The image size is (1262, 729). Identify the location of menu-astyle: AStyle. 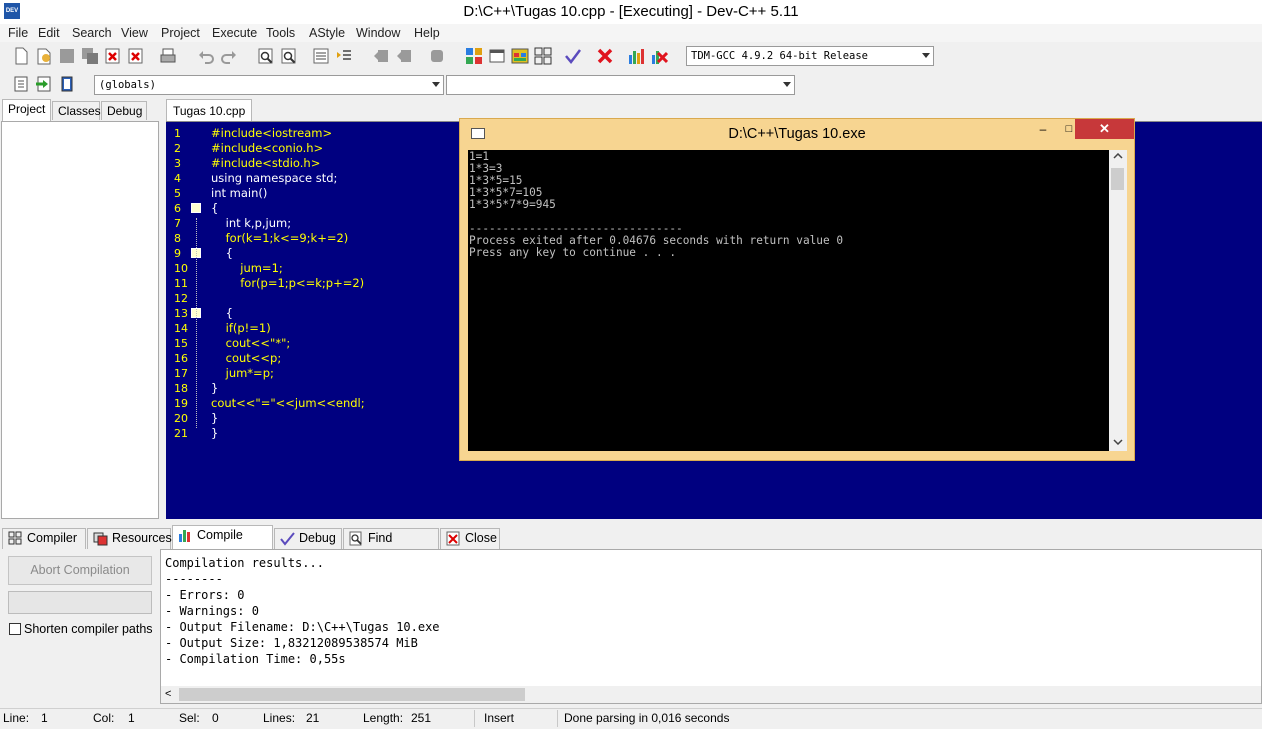
(327, 33).